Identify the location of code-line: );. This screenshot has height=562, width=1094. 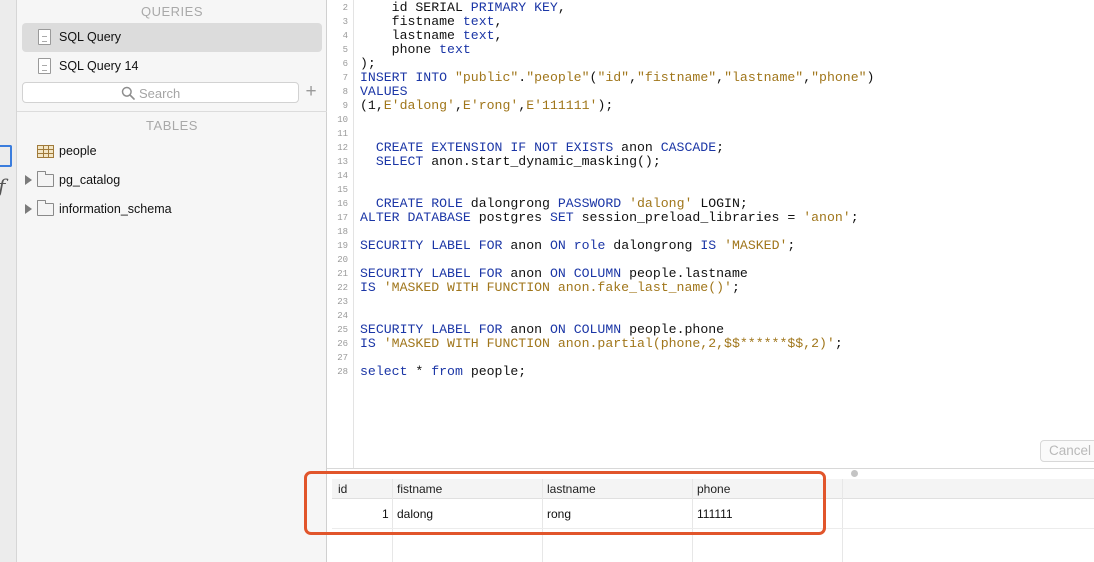
(368, 64).